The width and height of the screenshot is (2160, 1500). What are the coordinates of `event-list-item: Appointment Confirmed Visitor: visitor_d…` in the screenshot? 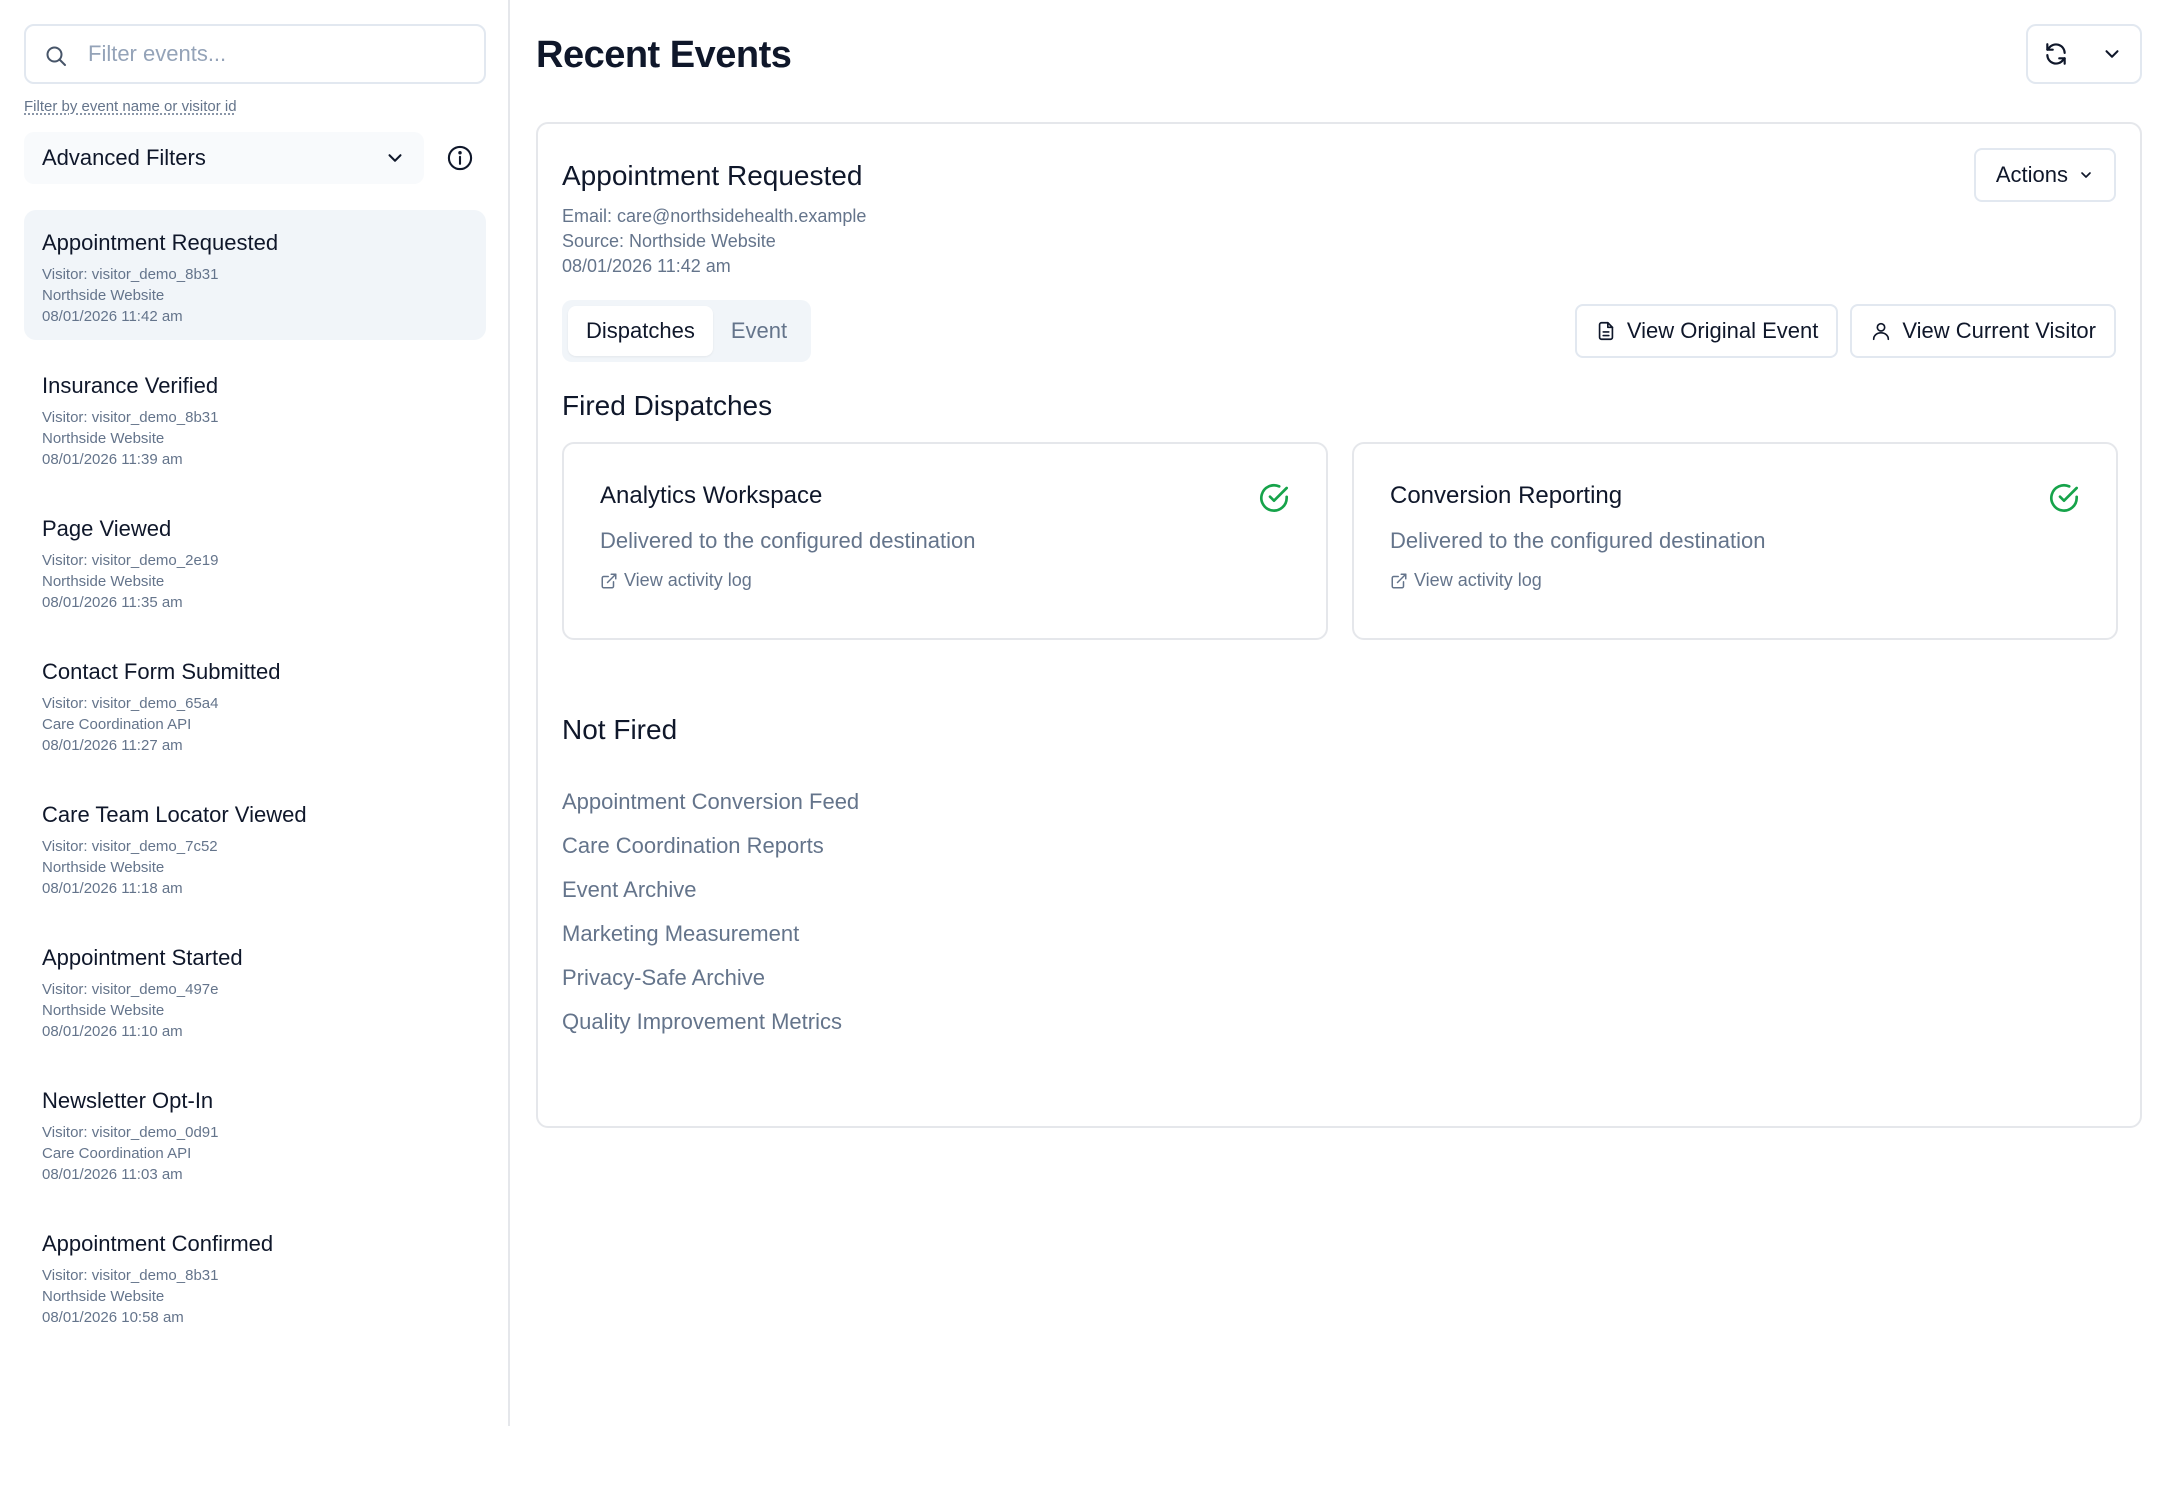 It's located at (255, 1276).